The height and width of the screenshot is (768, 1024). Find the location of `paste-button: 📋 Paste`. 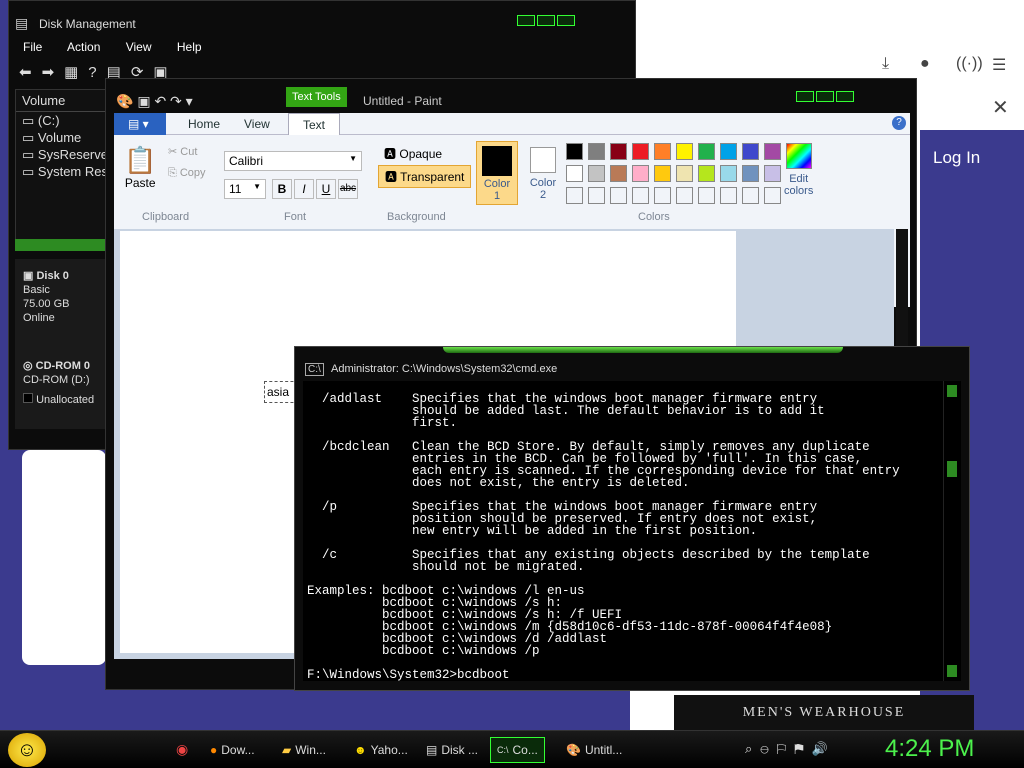

paste-button: 📋 Paste is located at coordinates (140, 167).